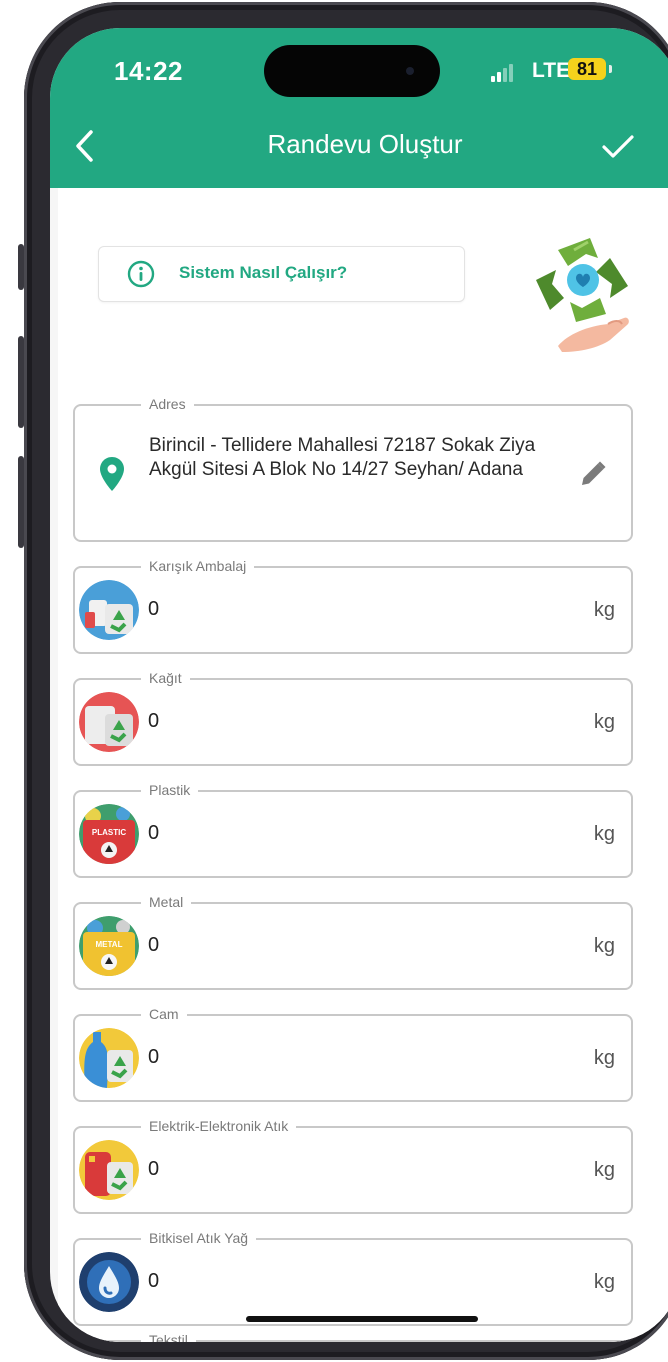 The image size is (668, 1362). I want to click on electronic-waste-icon, so click(109, 1170).